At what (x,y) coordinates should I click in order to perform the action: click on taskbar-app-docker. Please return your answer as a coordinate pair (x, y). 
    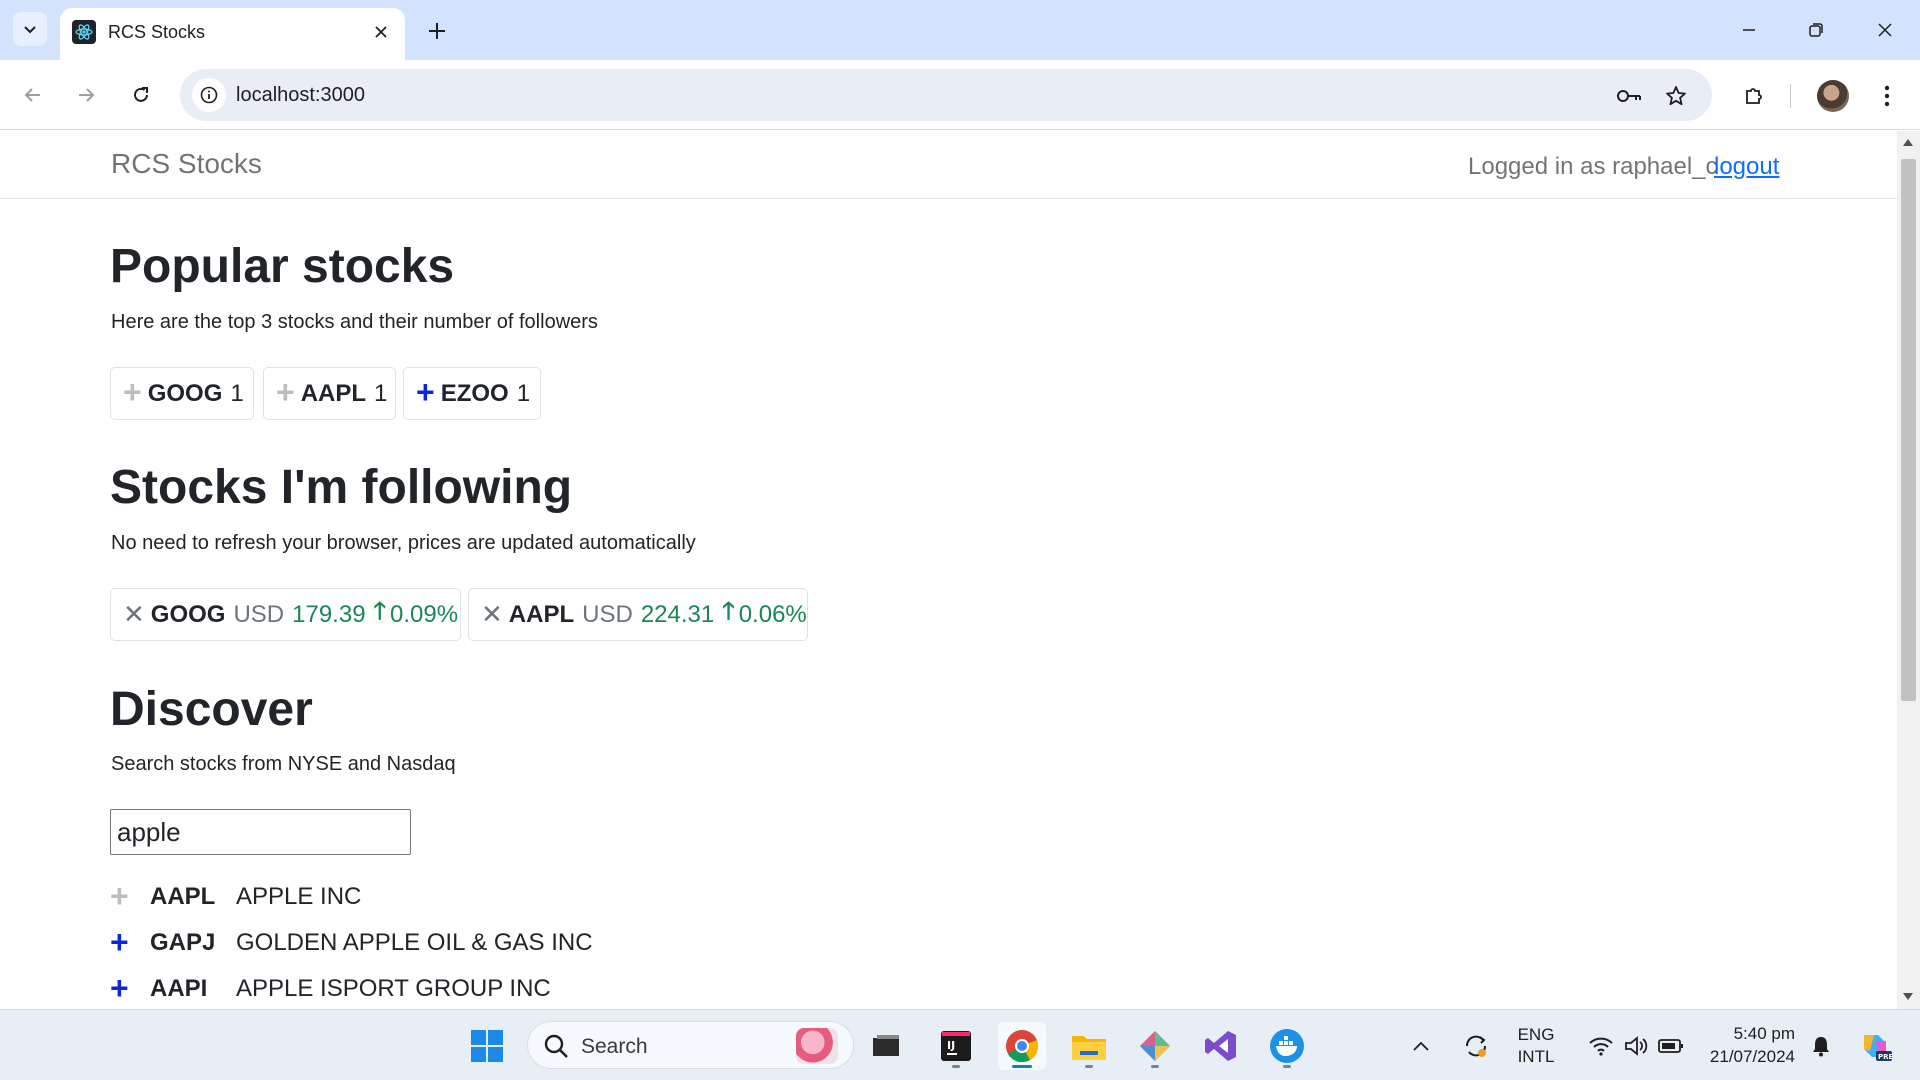
    Looking at the image, I should click on (1287, 1046).